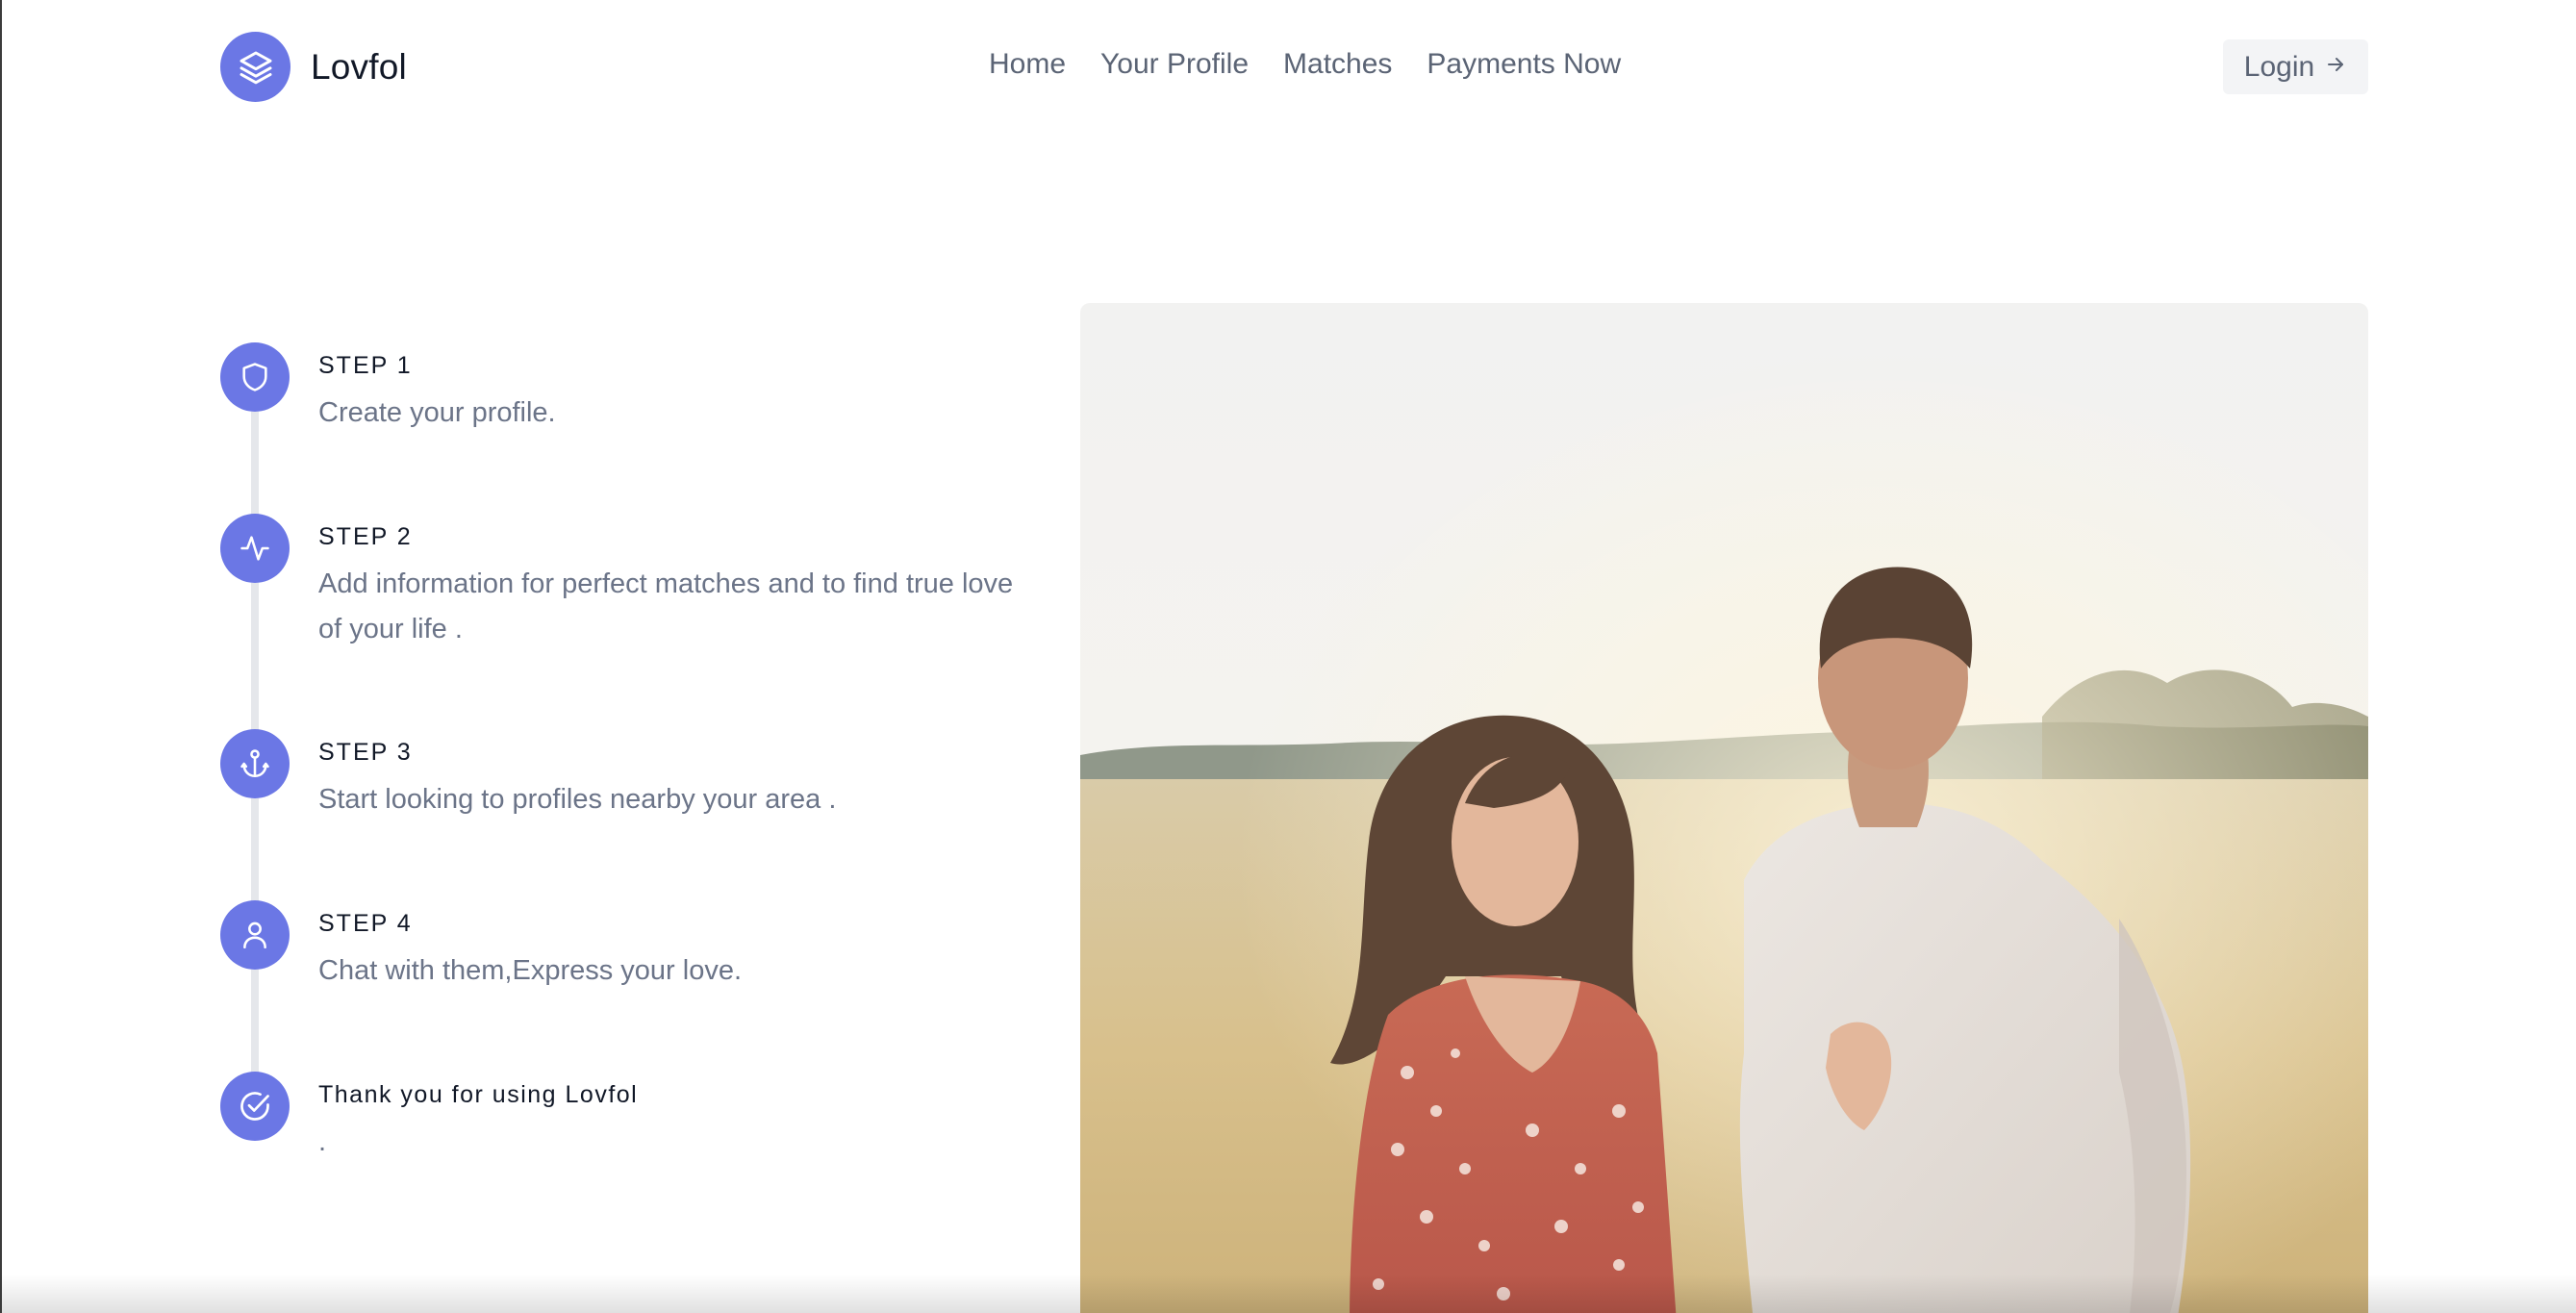 This screenshot has width=2576, height=1313. What do you see at coordinates (366, 536) in the screenshot?
I see `step-title: STEP 2` at bounding box center [366, 536].